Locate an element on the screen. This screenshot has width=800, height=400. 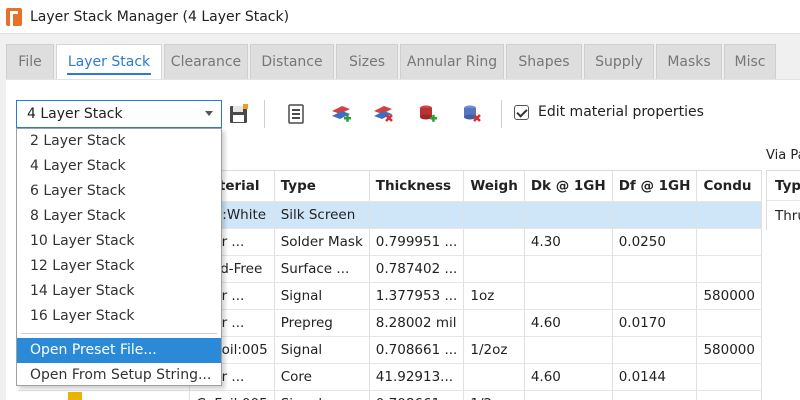
add-stack-icon is located at coordinates (427, 114).